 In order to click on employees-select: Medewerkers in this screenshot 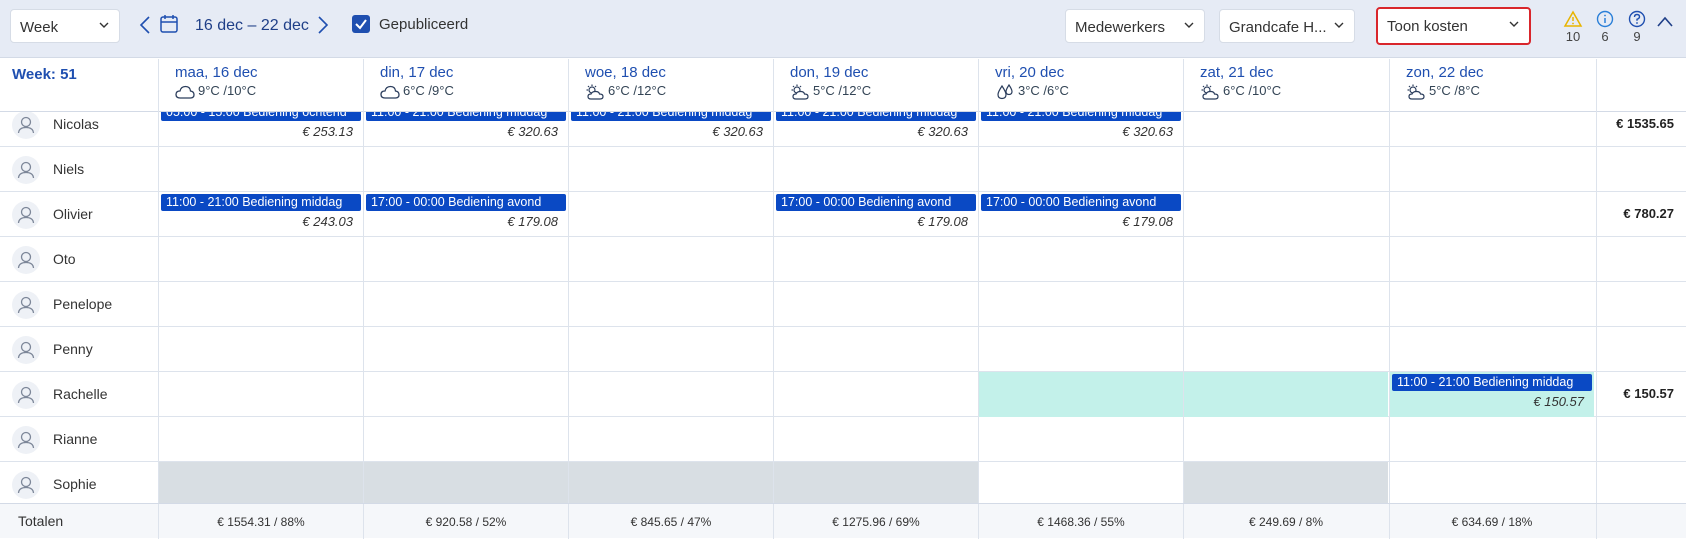, I will do `click(1135, 26)`.